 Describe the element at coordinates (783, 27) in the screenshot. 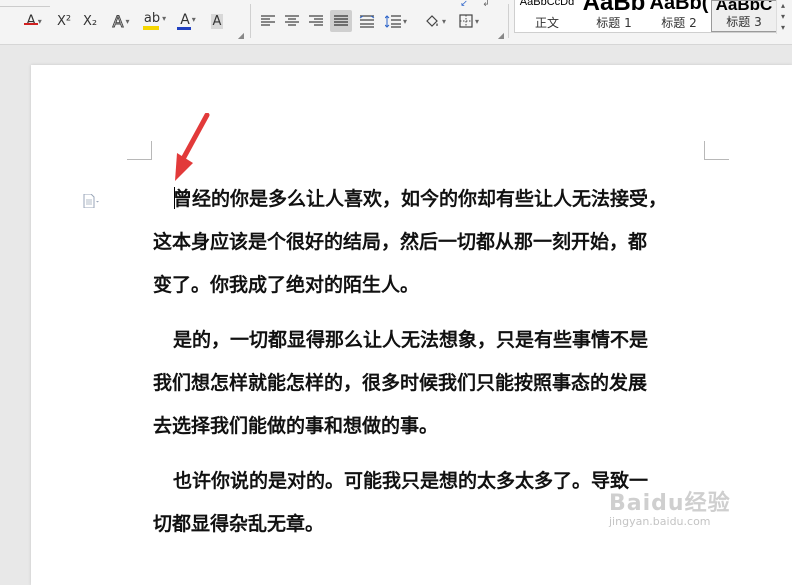

I see `expand-gallery-icon: ▾` at that location.